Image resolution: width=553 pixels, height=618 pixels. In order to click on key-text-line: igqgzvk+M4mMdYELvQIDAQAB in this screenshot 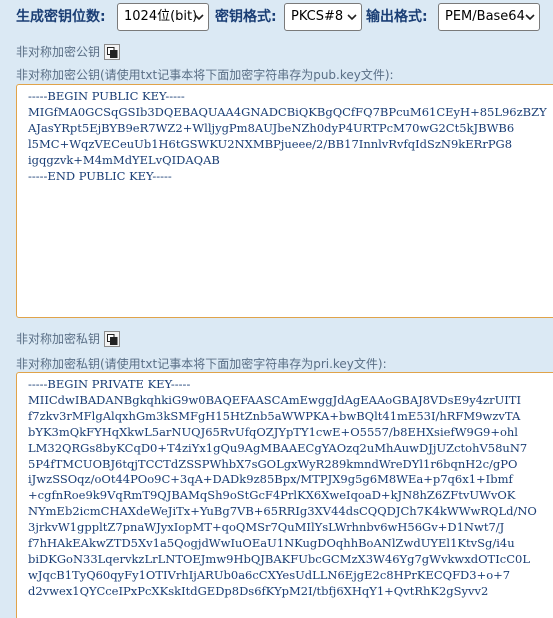, I will do `click(124, 159)`.